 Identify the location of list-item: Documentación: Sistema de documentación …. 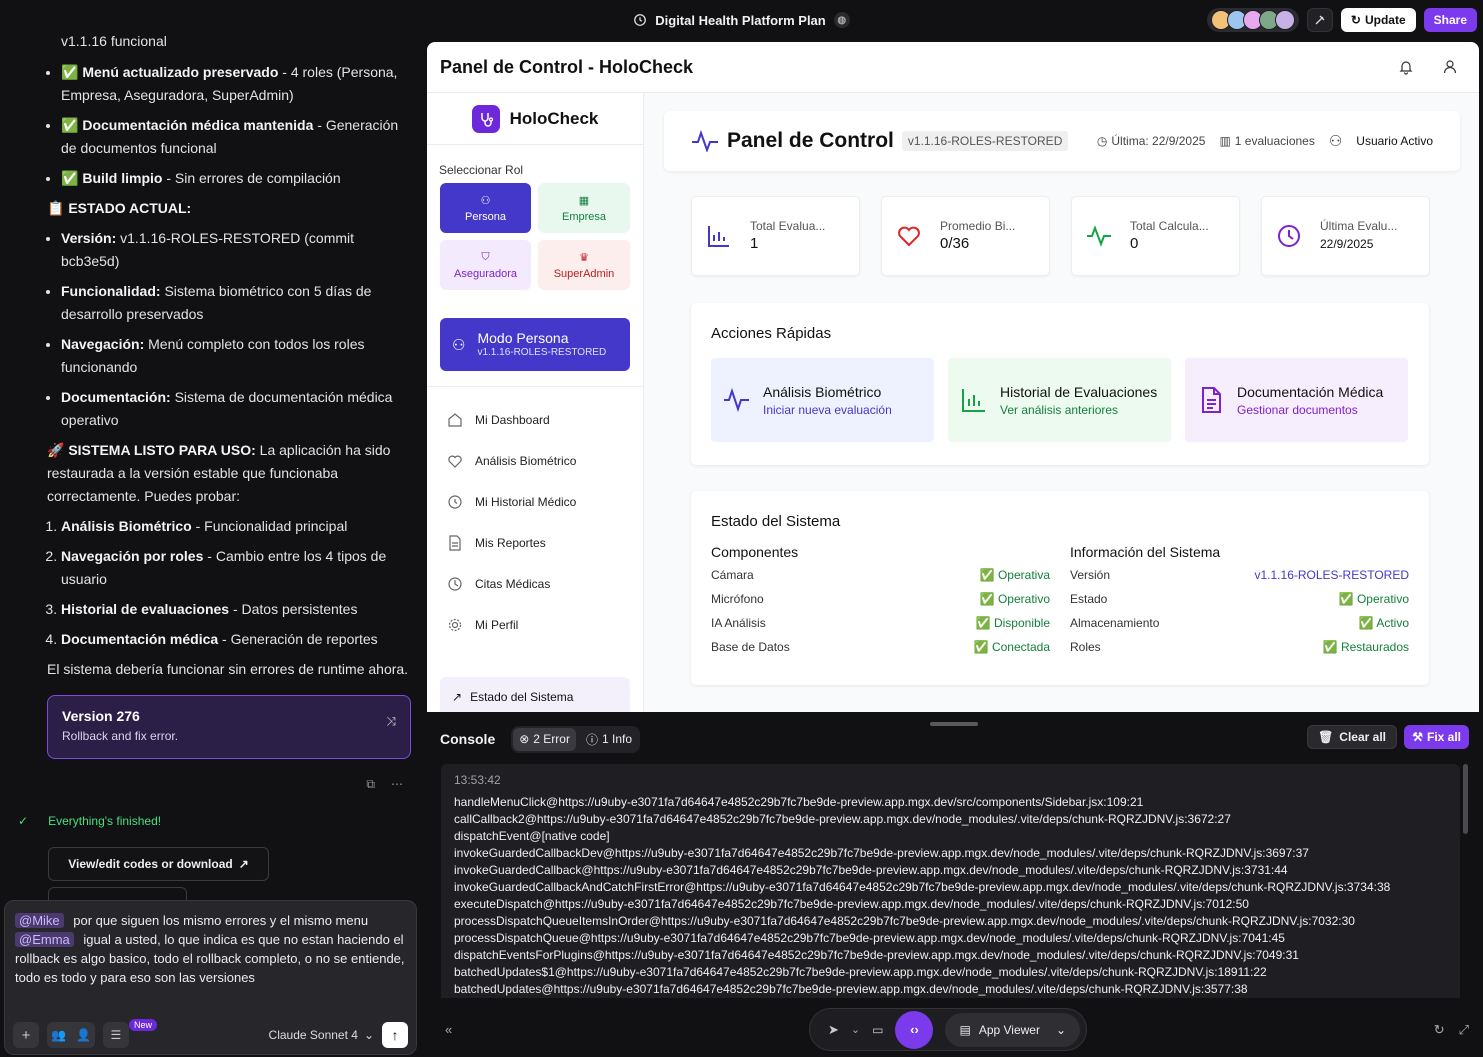
(237, 409).